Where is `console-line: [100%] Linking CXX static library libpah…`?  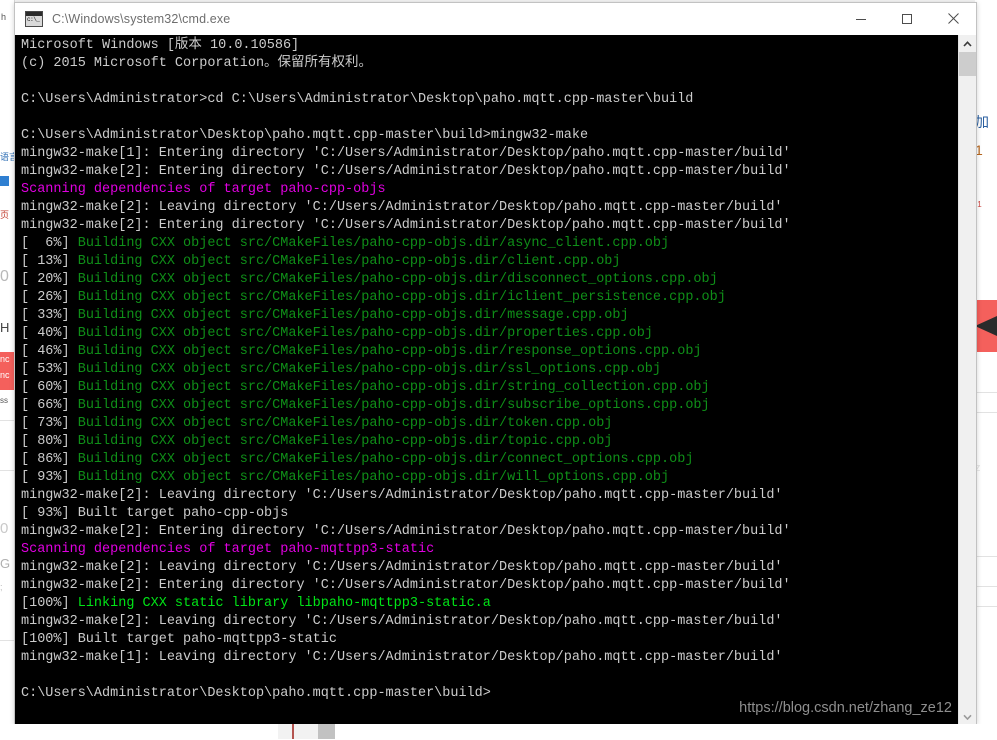 console-line: [100%] Linking CXX static library libpah… is located at coordinates (489, 604).